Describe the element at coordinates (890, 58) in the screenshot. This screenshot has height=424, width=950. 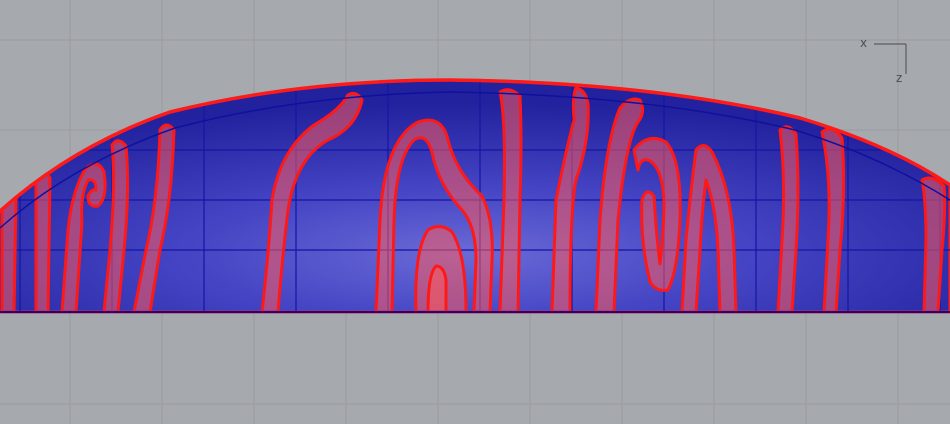
I see `axis-gizmo` at that location.